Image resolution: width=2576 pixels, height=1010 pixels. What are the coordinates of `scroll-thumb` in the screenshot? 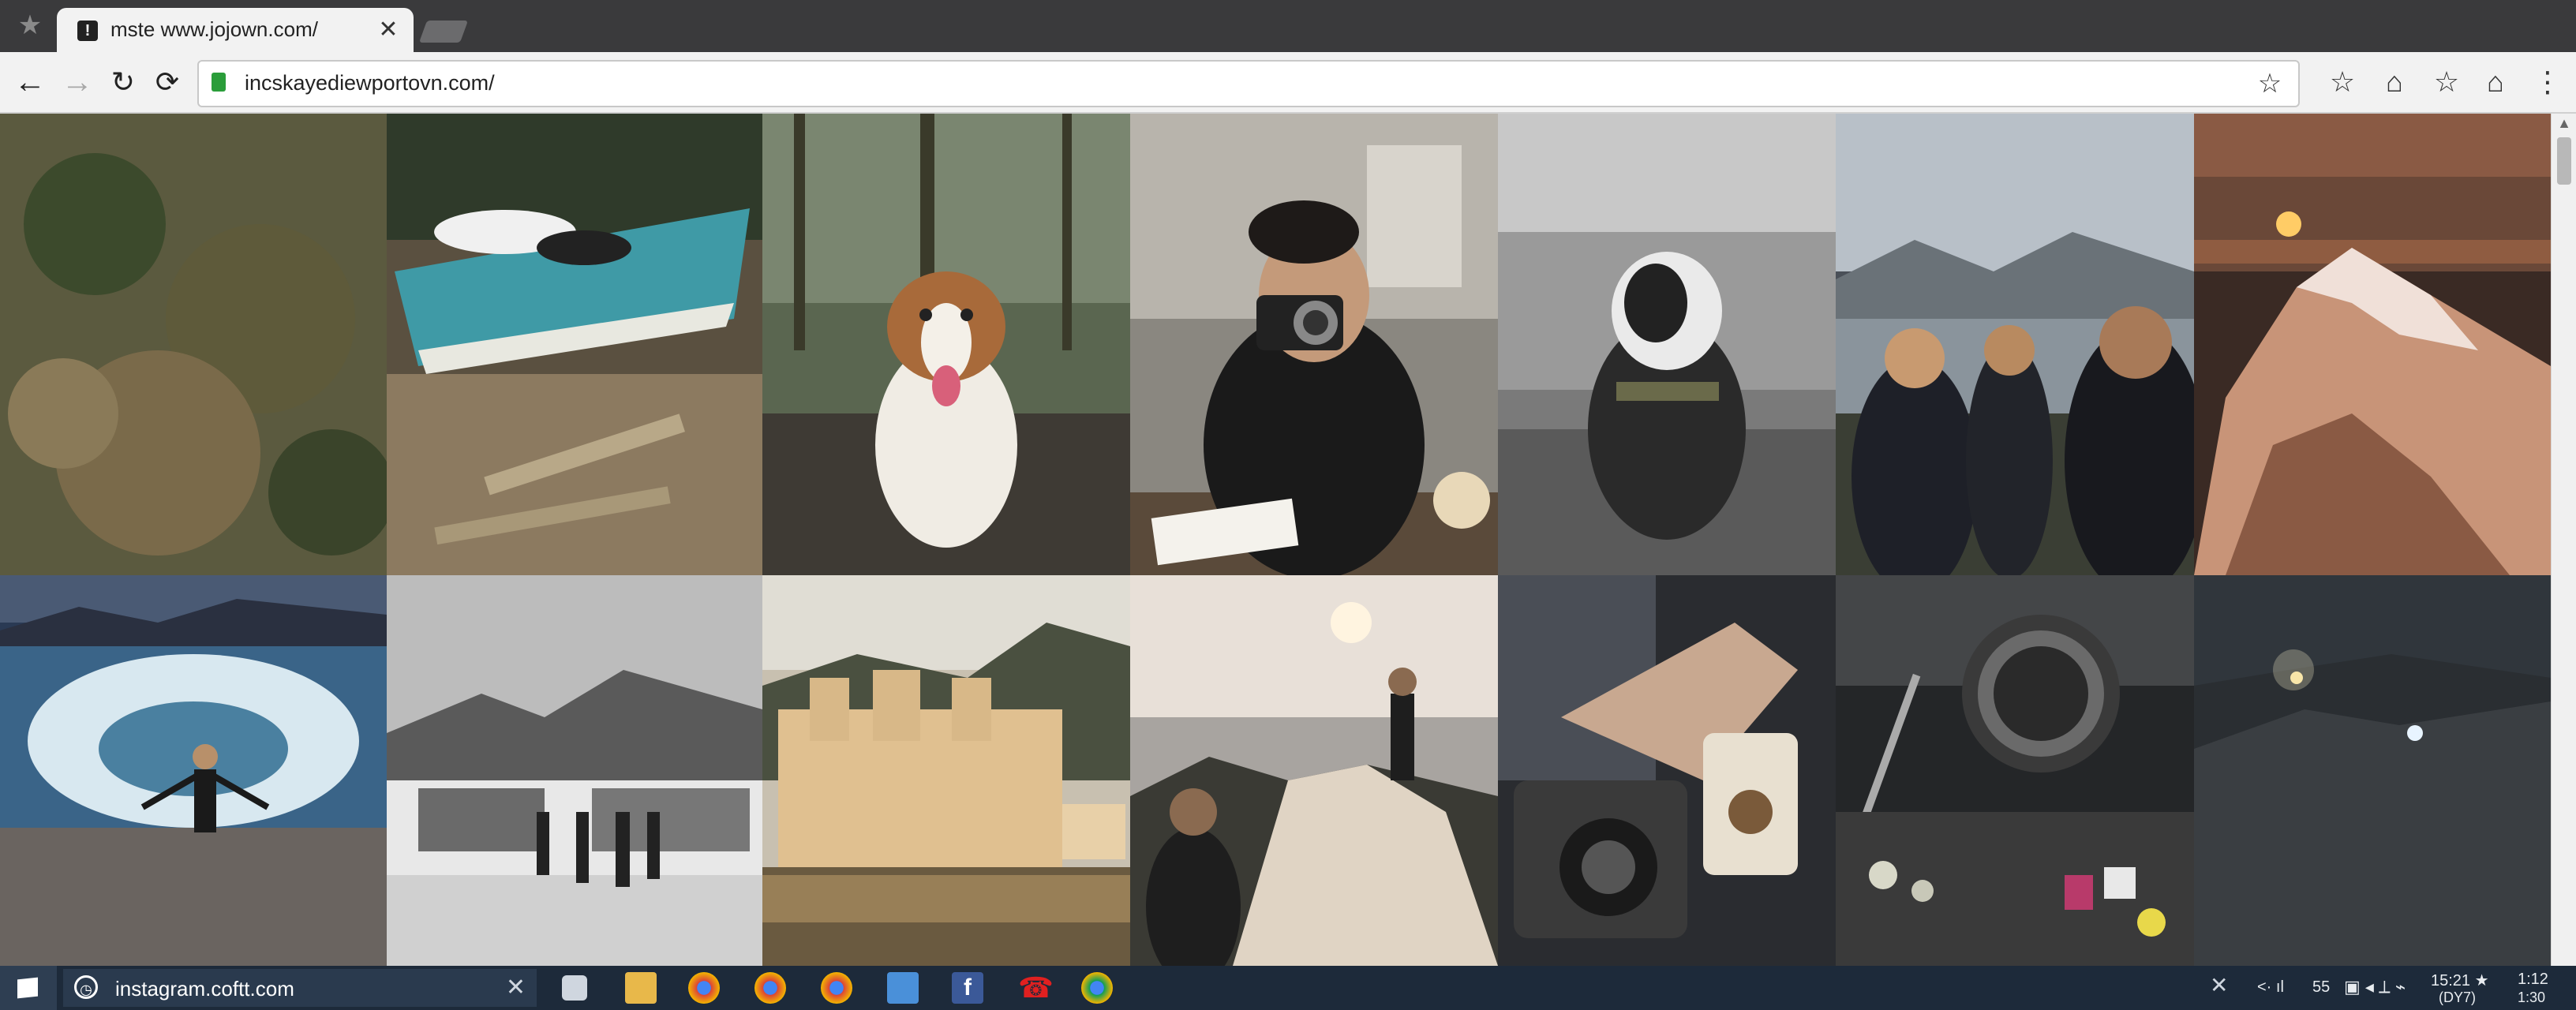 It's located at (2564, 161).